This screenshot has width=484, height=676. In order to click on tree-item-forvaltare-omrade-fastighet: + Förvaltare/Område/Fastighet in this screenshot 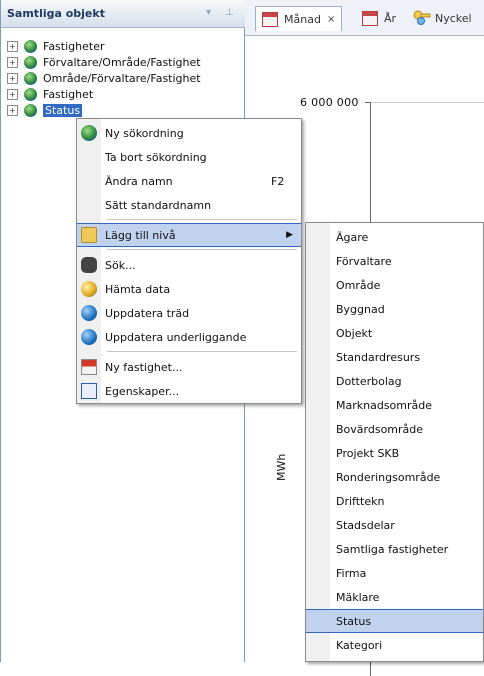, I will do `click(104, 62)`.